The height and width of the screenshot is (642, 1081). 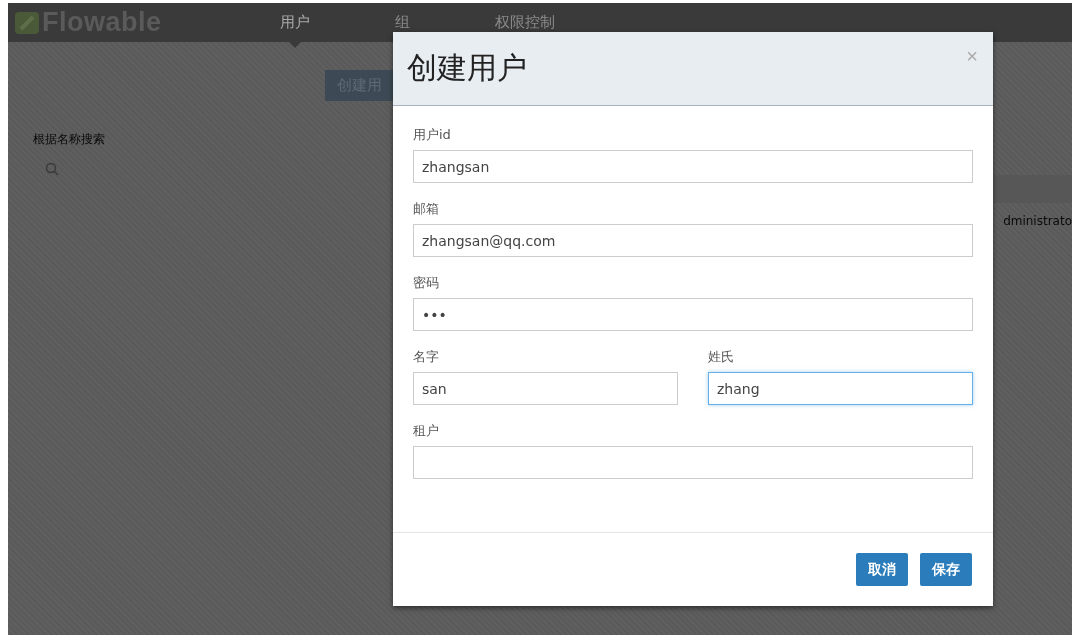 I want to click on field-label: 租户, so click(x=426, y=431).